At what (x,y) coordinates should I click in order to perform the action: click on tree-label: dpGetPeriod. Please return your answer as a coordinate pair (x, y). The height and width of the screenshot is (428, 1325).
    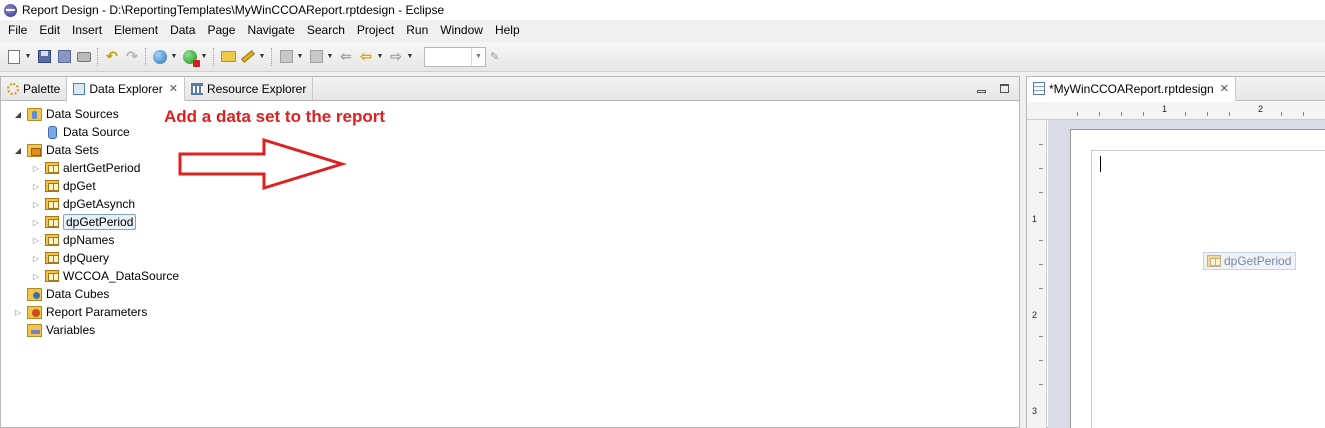
    Looking at the image, I should click on (100, 222).